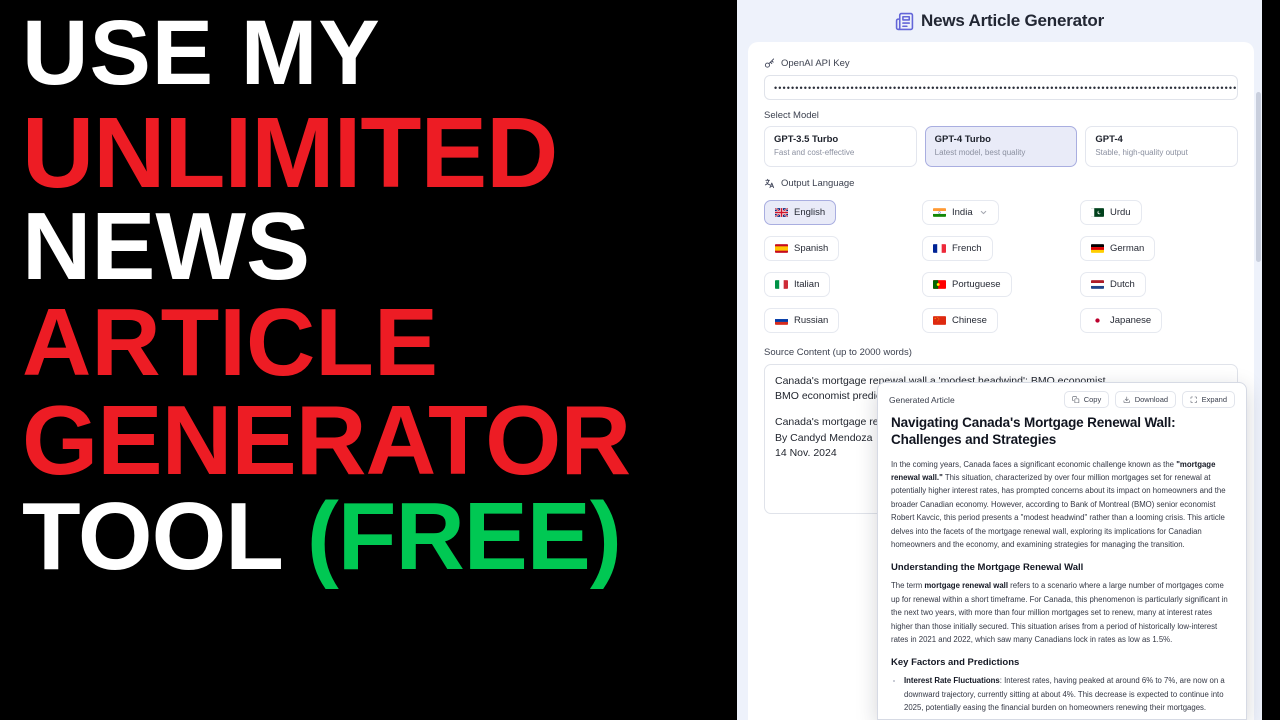  What do you see at coordinates (201, 53) in the screenshot?
I see `headline-line-1: USE MY` at bounding box center [201, 53].